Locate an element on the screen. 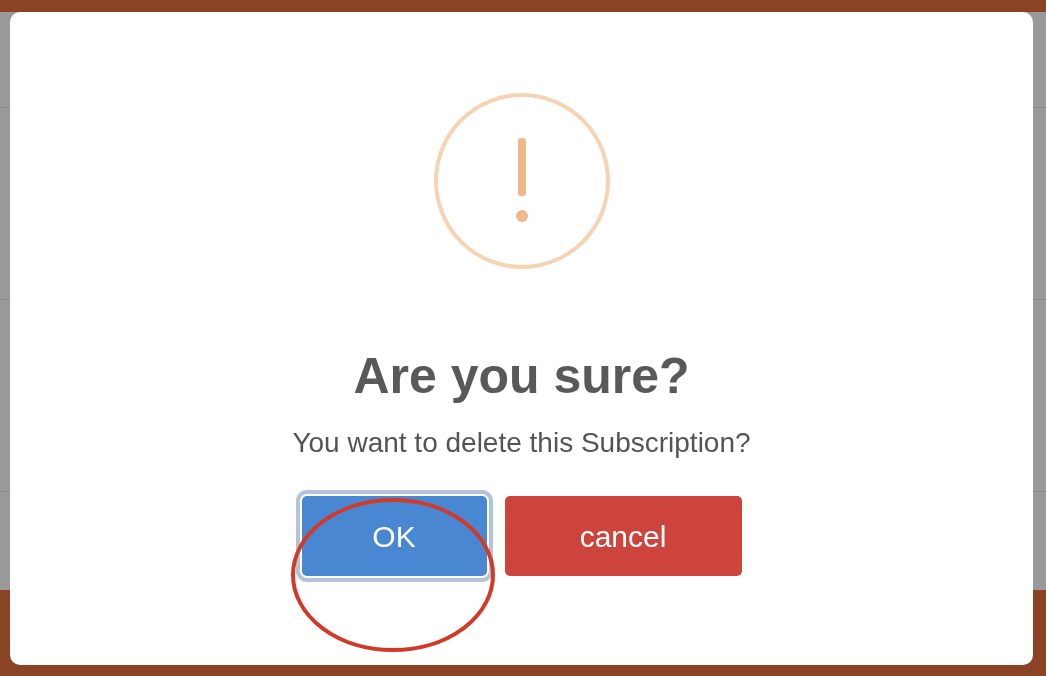 Image resolution: width=1046 pixels, height=676 pixels. cancel-button: cancel is located at coordinates (623, 536).